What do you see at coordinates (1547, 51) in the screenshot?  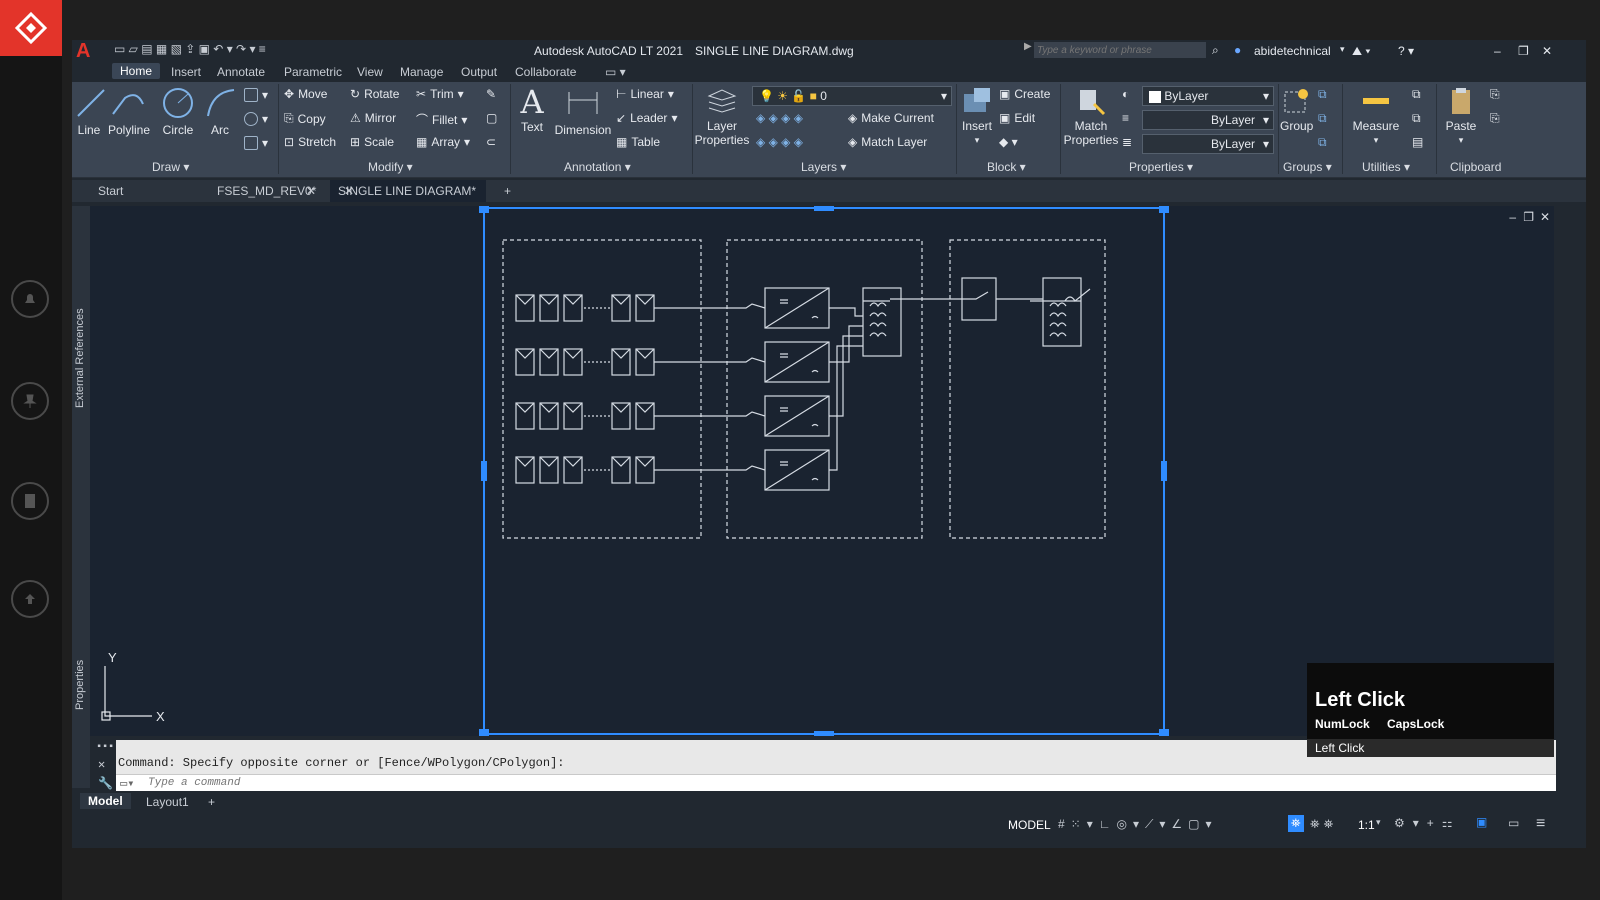 I see `close-icon: ✕` at bounding box center [1547, 51].